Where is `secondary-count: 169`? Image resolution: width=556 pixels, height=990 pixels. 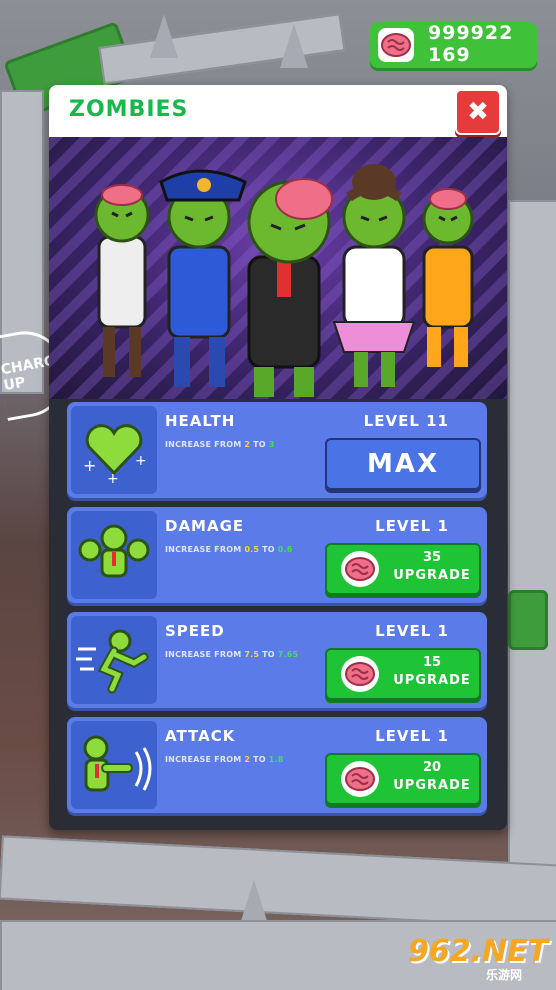
secondary-count: 169 is located at coordinates (449, 55).